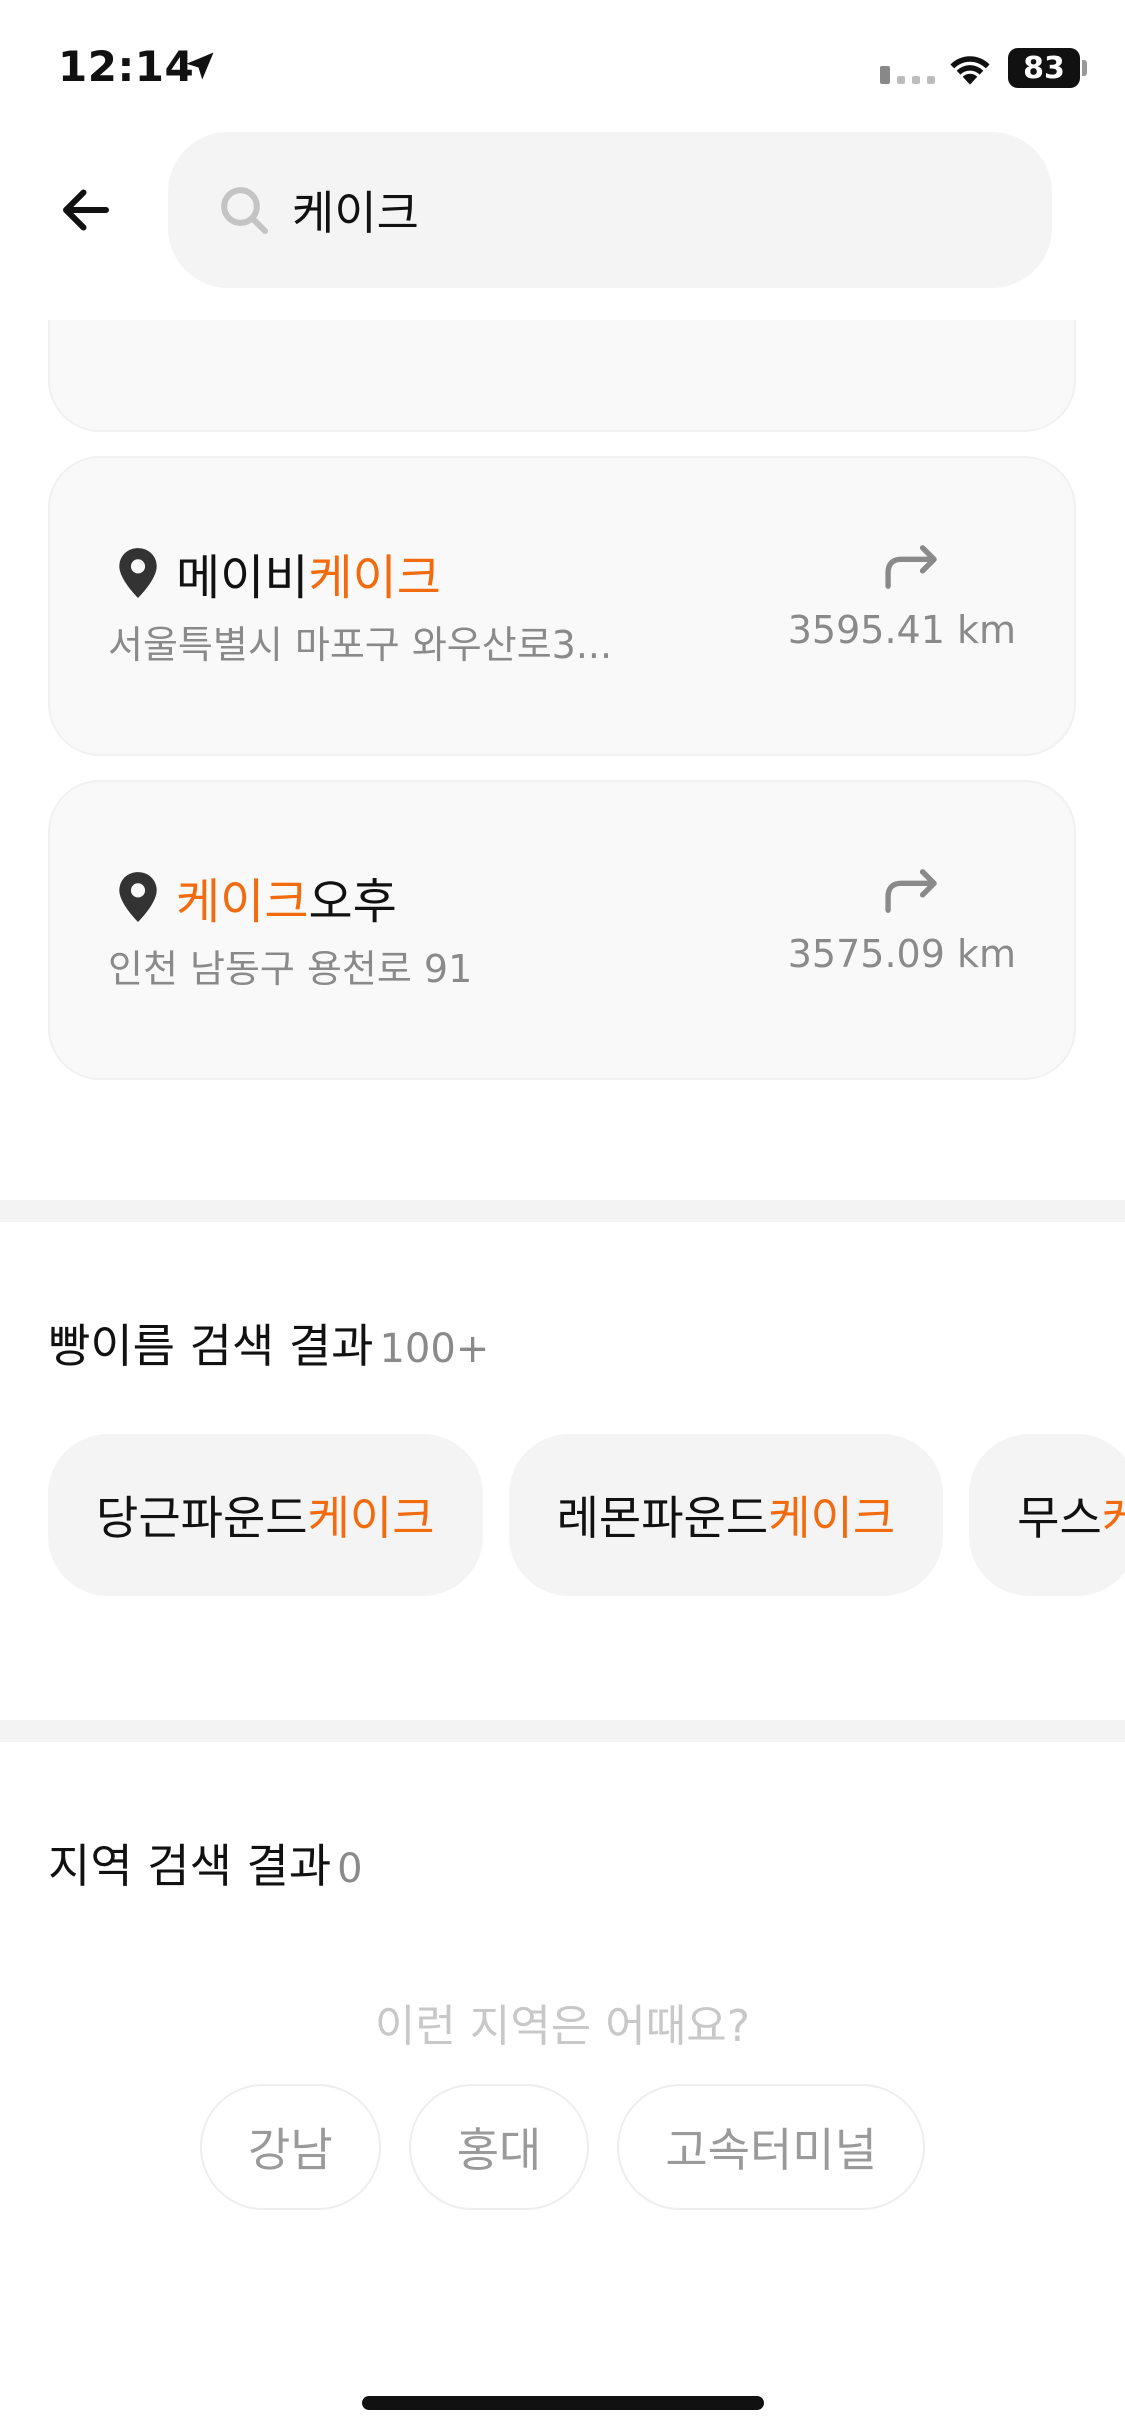 This screenshot has width=1125, height=2436. I want to click on bread-chip: 당근파운드 케이크, so click(265, 1515).